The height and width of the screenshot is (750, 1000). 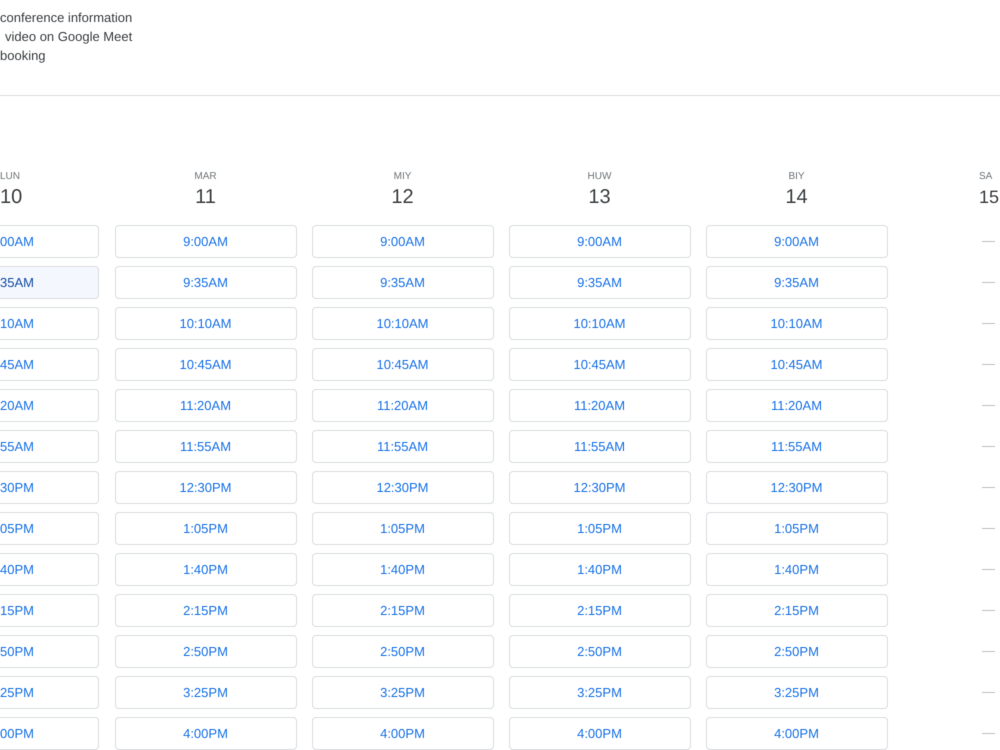 What do you see at coordinates (49, 446) in the screenshot?
I see `time-slot-button: 55AM` at bounding box center [49, 446].